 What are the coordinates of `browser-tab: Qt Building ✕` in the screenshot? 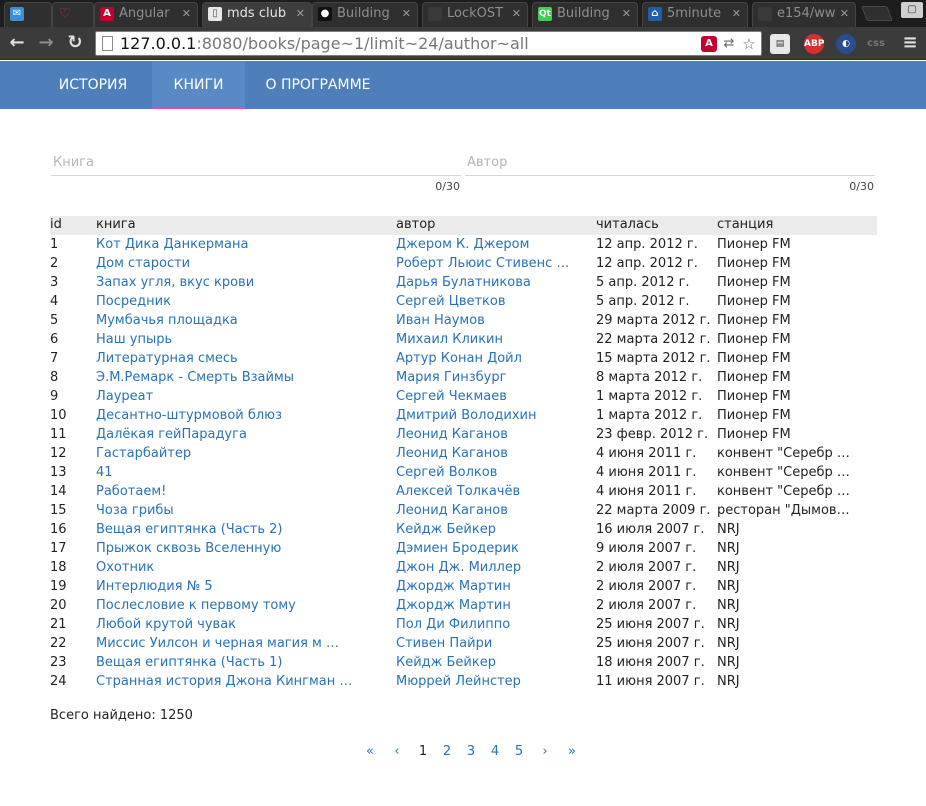 It's located at (585, 14).